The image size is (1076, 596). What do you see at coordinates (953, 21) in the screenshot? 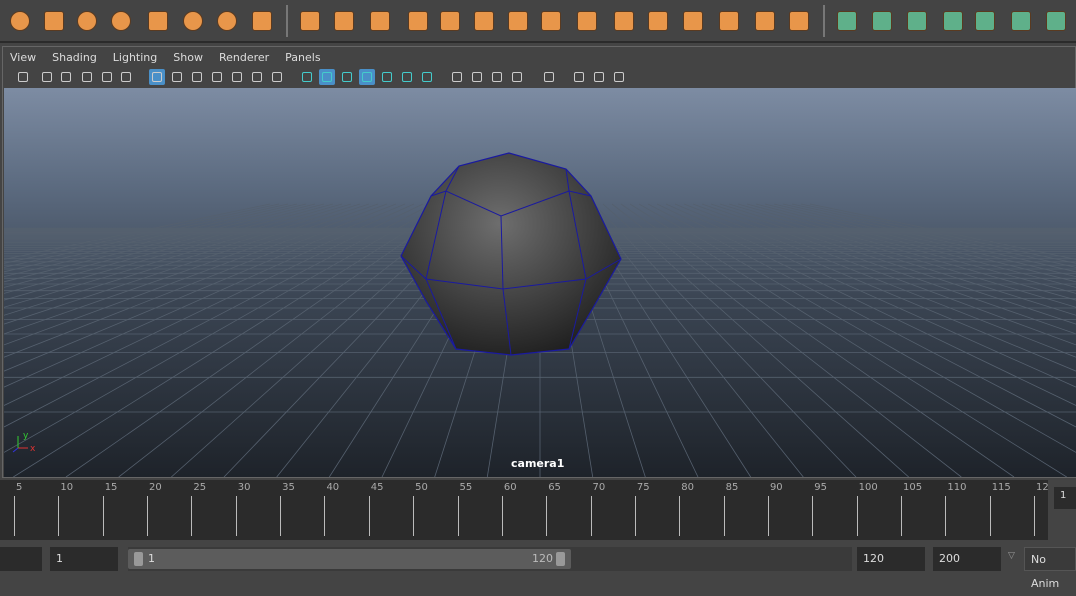
I see `spherical-map-icon` at bounding box center [953, 21].